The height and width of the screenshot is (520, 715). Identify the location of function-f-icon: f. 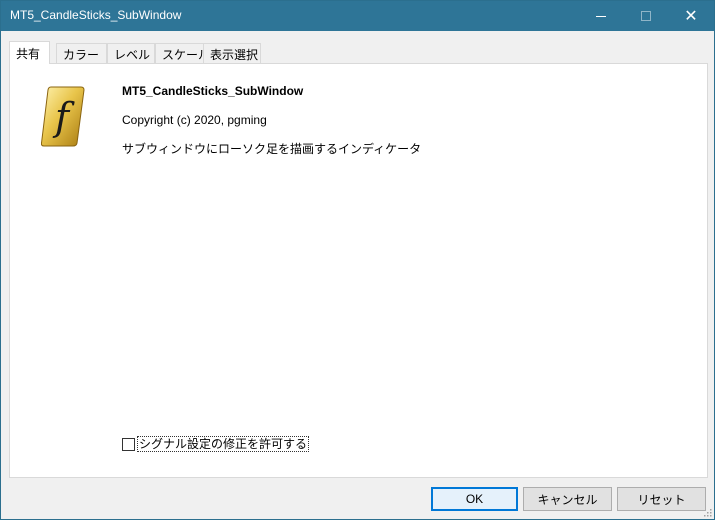
(63, 116).